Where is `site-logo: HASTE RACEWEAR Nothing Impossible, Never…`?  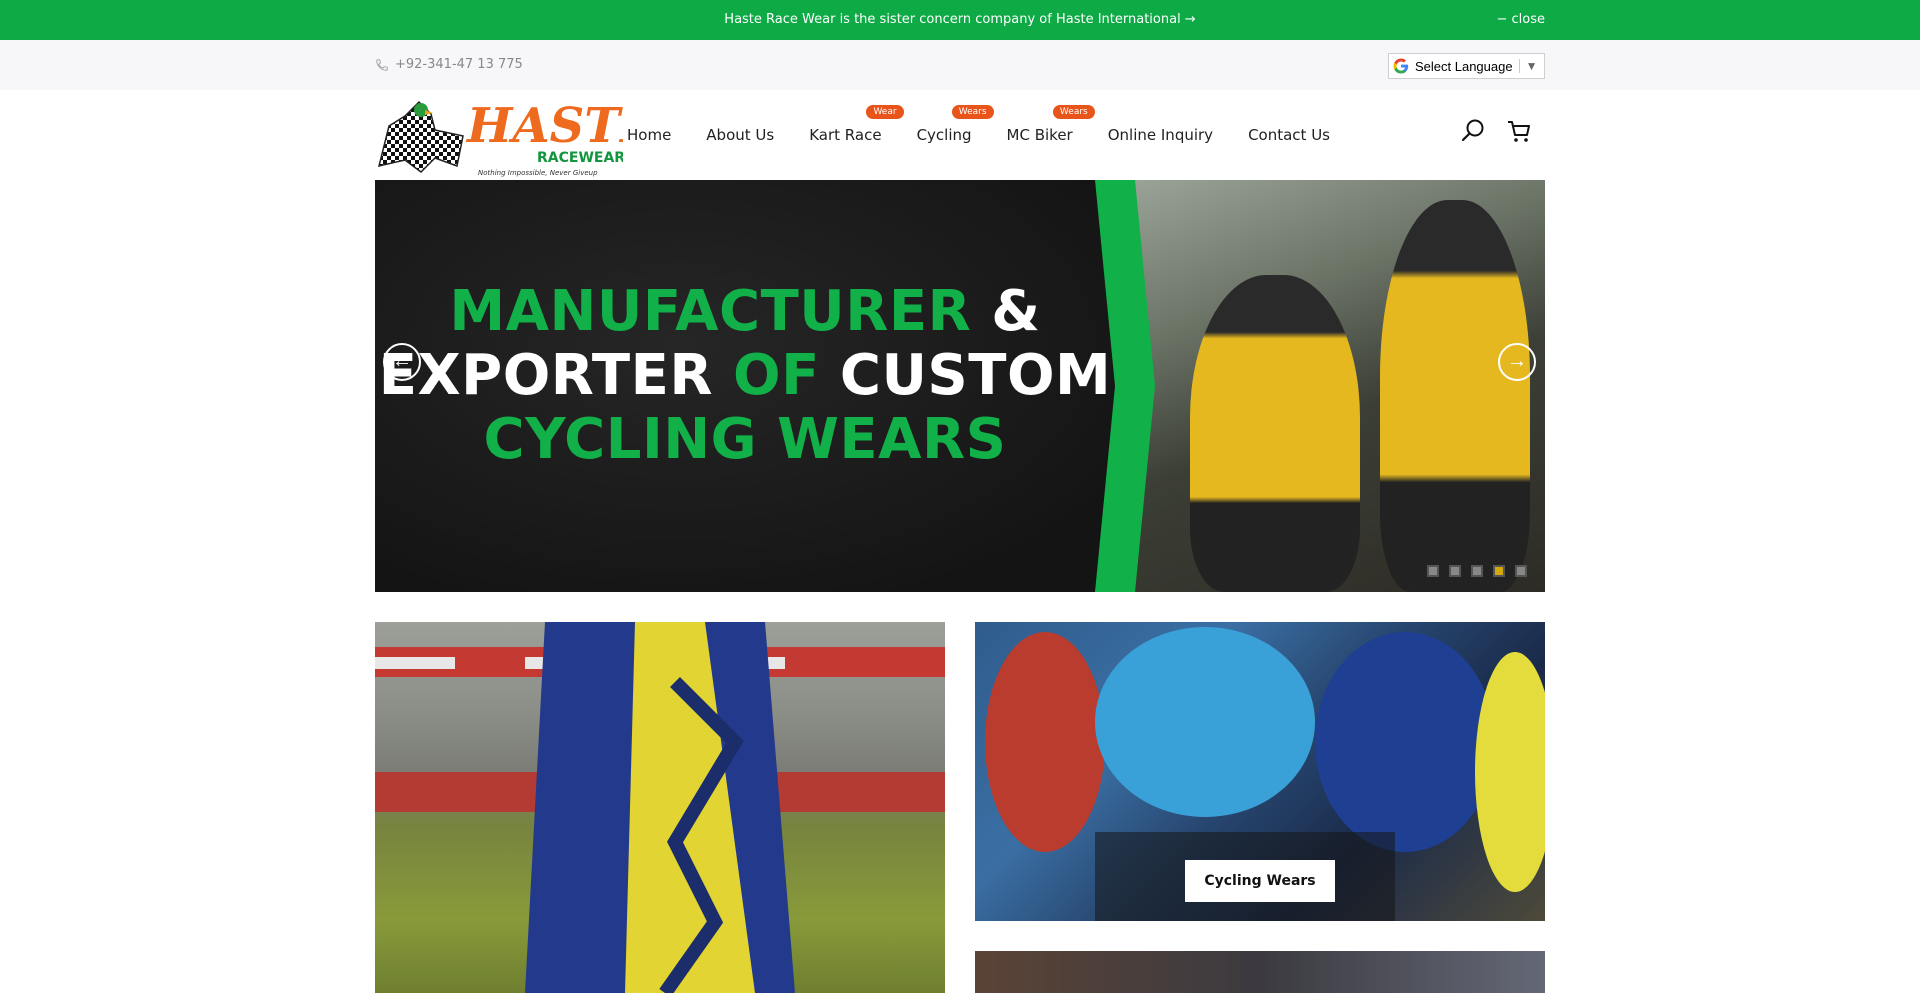
site-logo: HASTE RACEWEAR Nothing Impossible, Never… is located at coordinates (516, 137).